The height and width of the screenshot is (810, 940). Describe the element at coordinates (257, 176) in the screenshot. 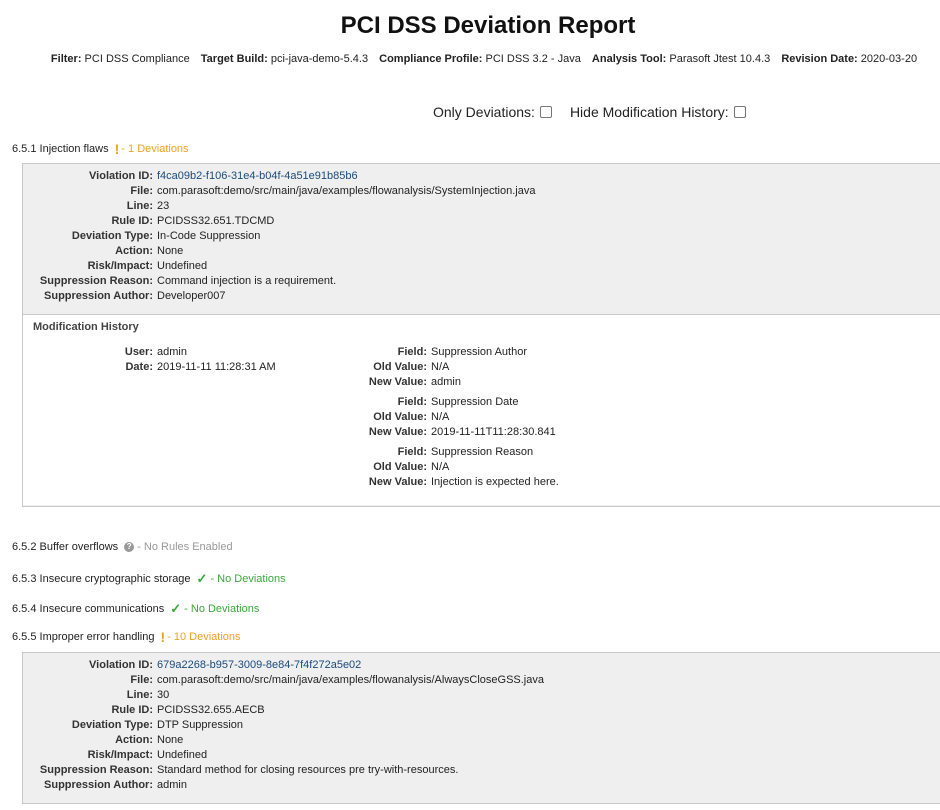

I see `violation-id-link: f4ca09b2-f106-31e4-b04f-4a51e91b85b6` at that location.